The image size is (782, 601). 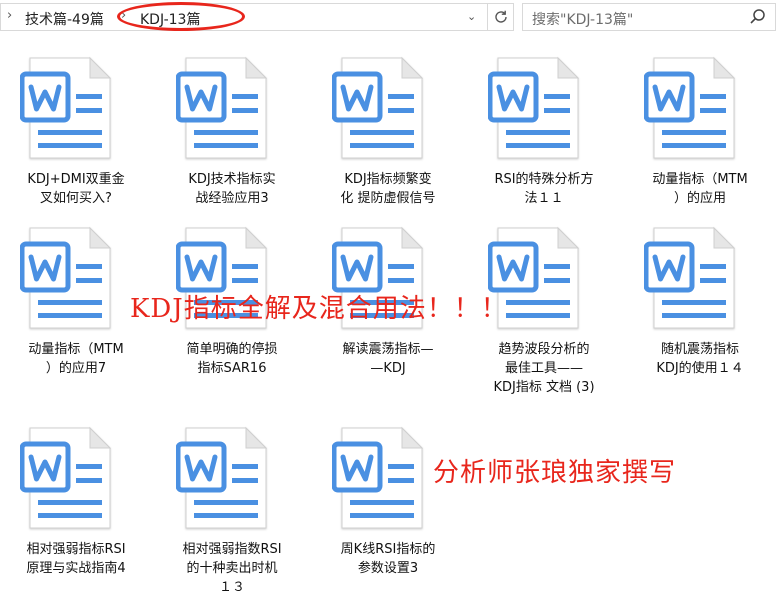 I want to click on file-name-line: 相对强弱指标RSI, so click(x=76, y=549).